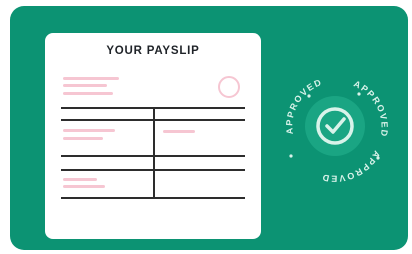  I want to click on stamp-inner-circle, so click(335, 126).